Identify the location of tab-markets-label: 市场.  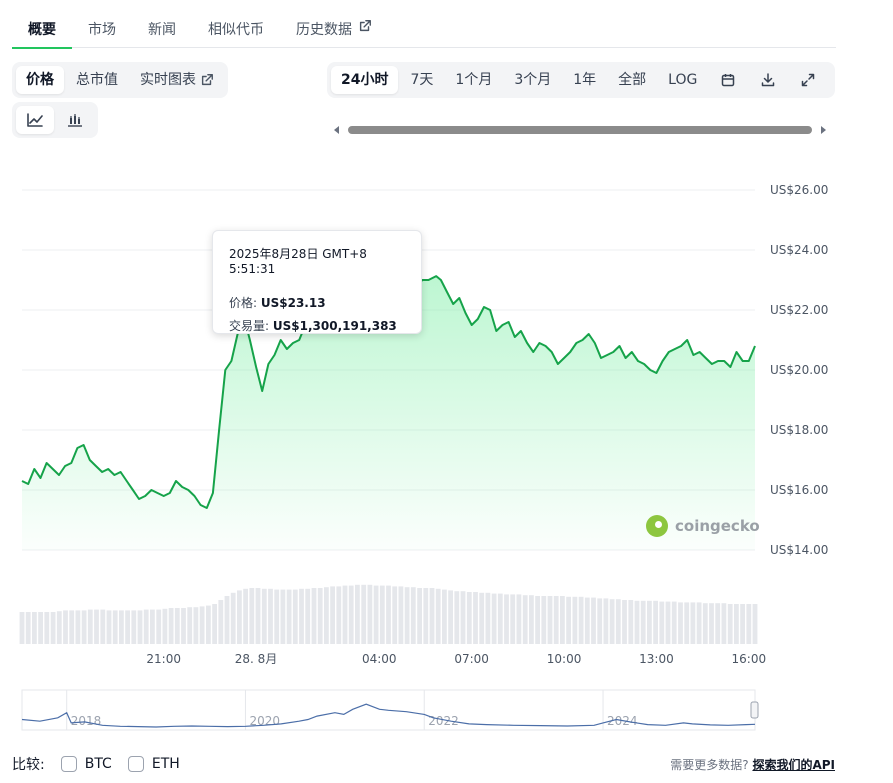
(102, 30).